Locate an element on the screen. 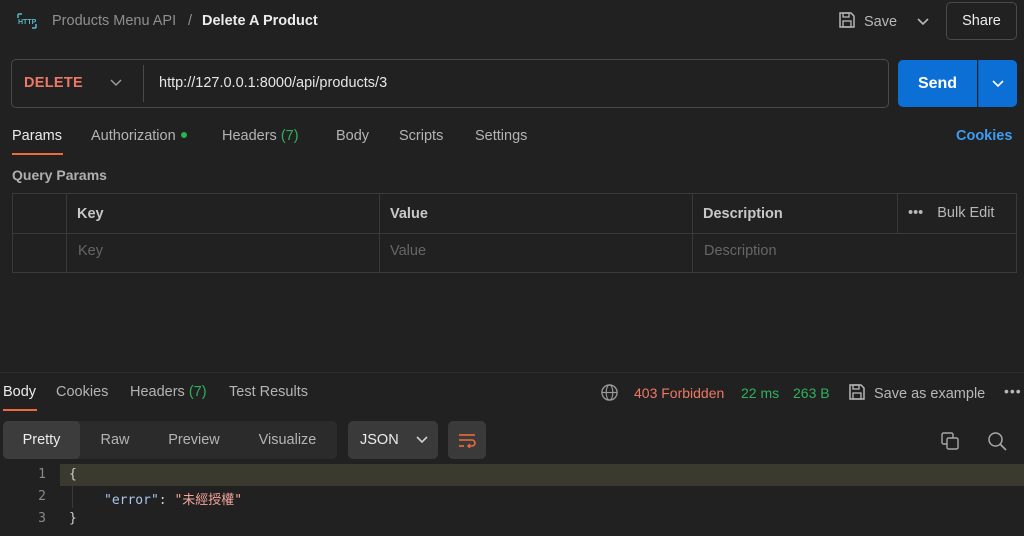 Image resolution: width=1024 pixels, height=536 pixels. svg-text: HTTP is located at coordinates (27, 22).